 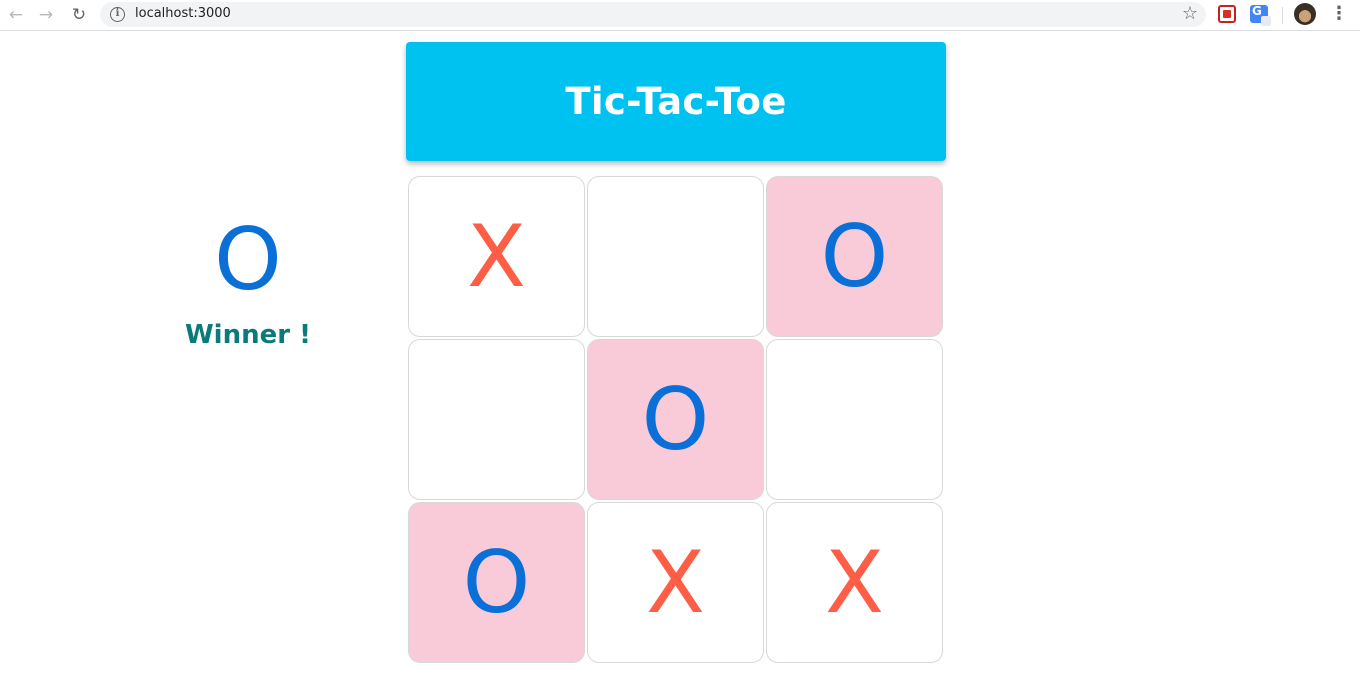 I want to click on reload-icon: ↻, so click(x=79, y=15).